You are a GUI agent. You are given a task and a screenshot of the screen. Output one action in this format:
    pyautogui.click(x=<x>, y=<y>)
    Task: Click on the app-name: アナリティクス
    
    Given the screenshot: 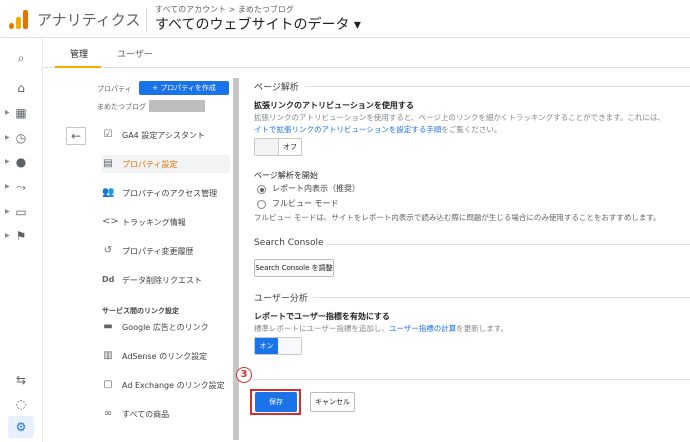 What is the action you would take?
    pyautogui.click(x=89, y=20)
    